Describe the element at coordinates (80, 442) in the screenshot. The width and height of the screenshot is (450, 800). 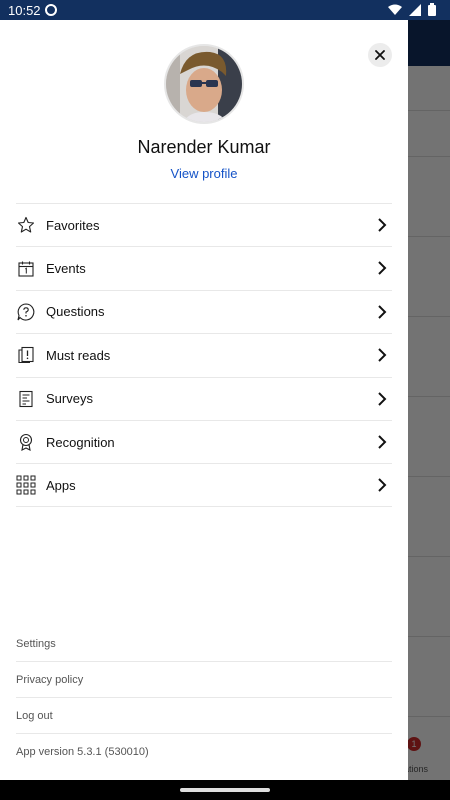
I see `menu-item-label: Recognition` at that location.